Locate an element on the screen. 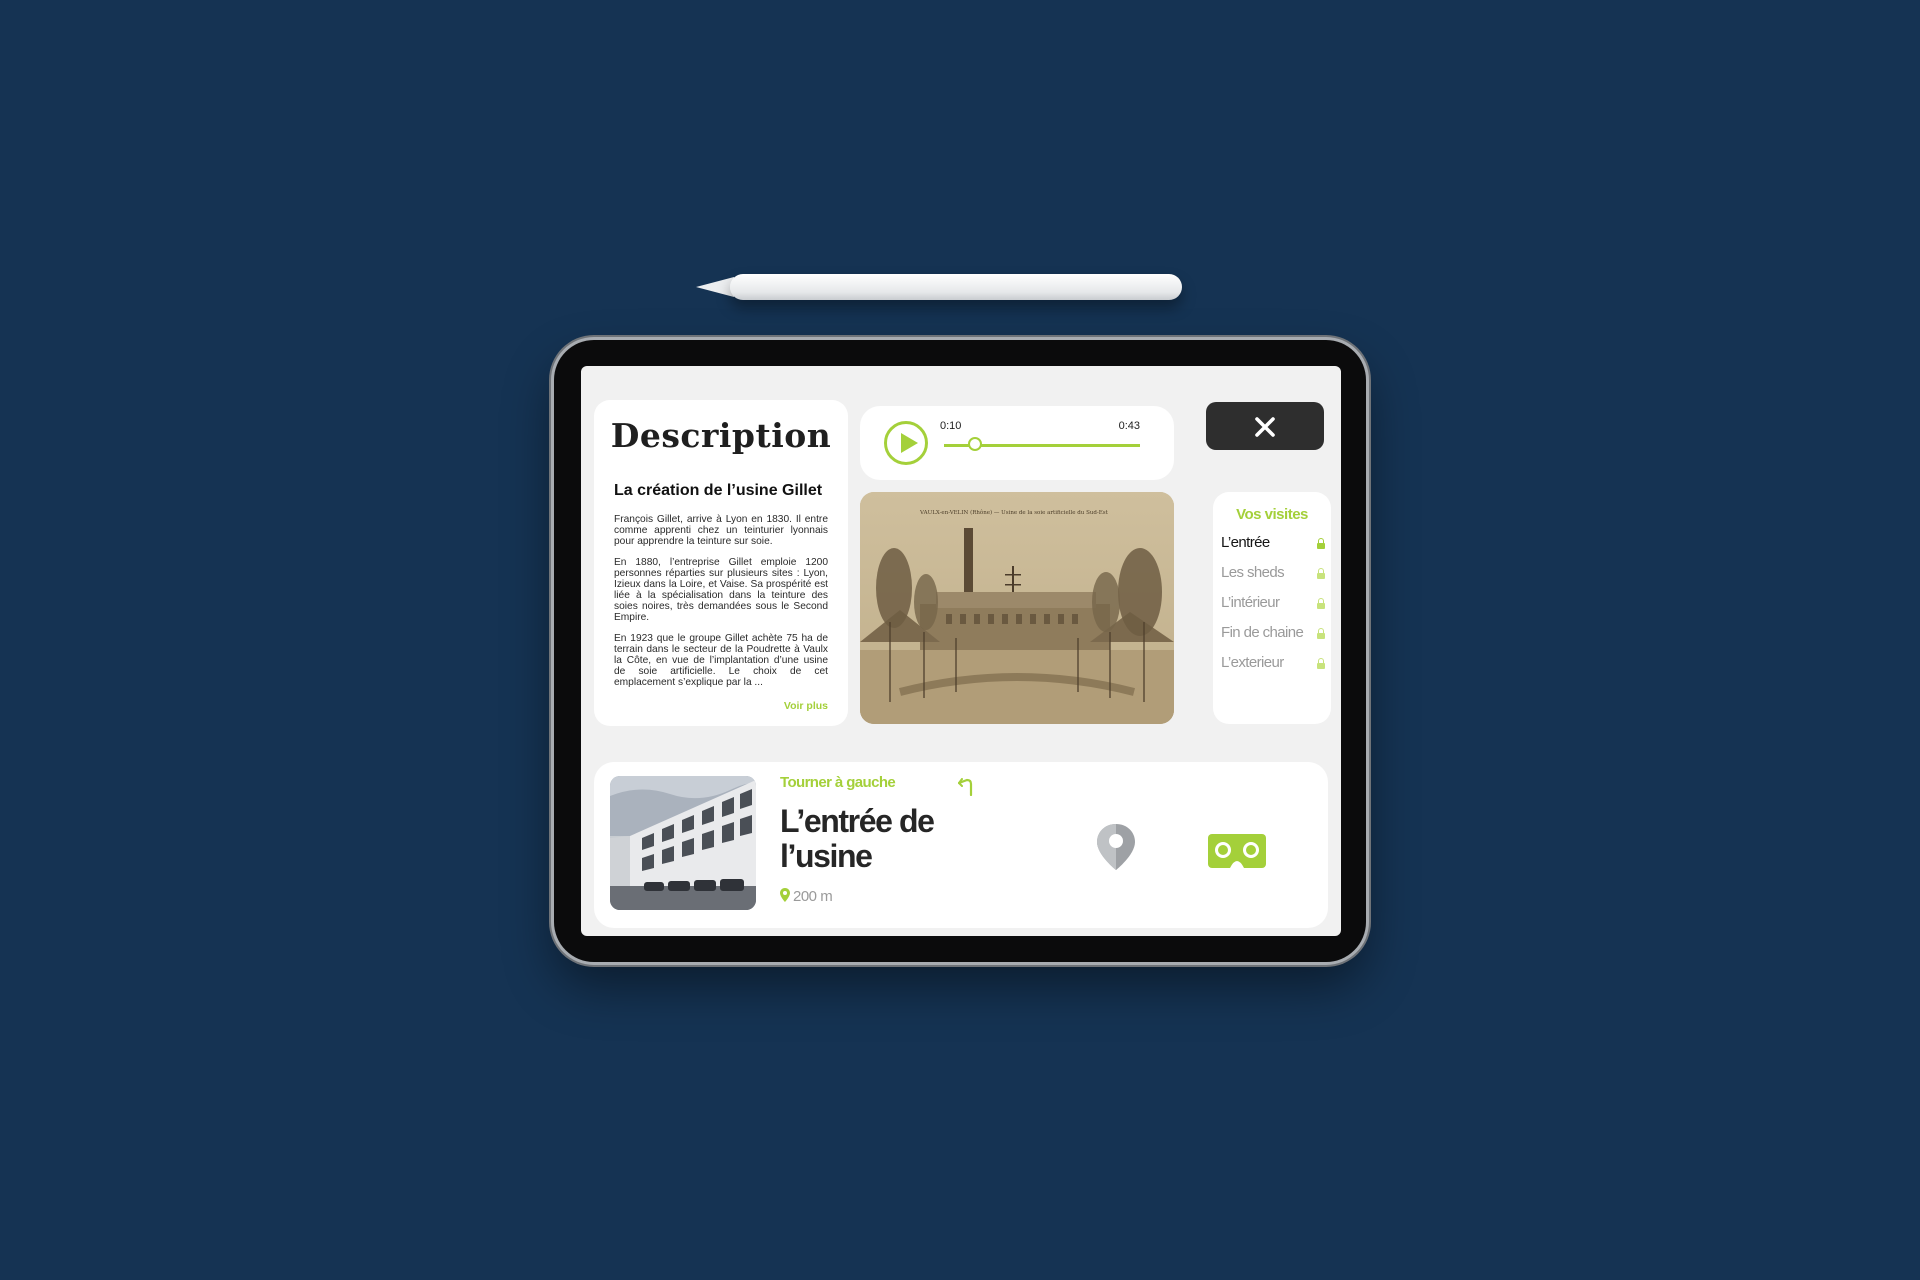 The height and width of the screenshot is (1280, 1920). current-time: 0:10 is located at coordinates (951, 426).